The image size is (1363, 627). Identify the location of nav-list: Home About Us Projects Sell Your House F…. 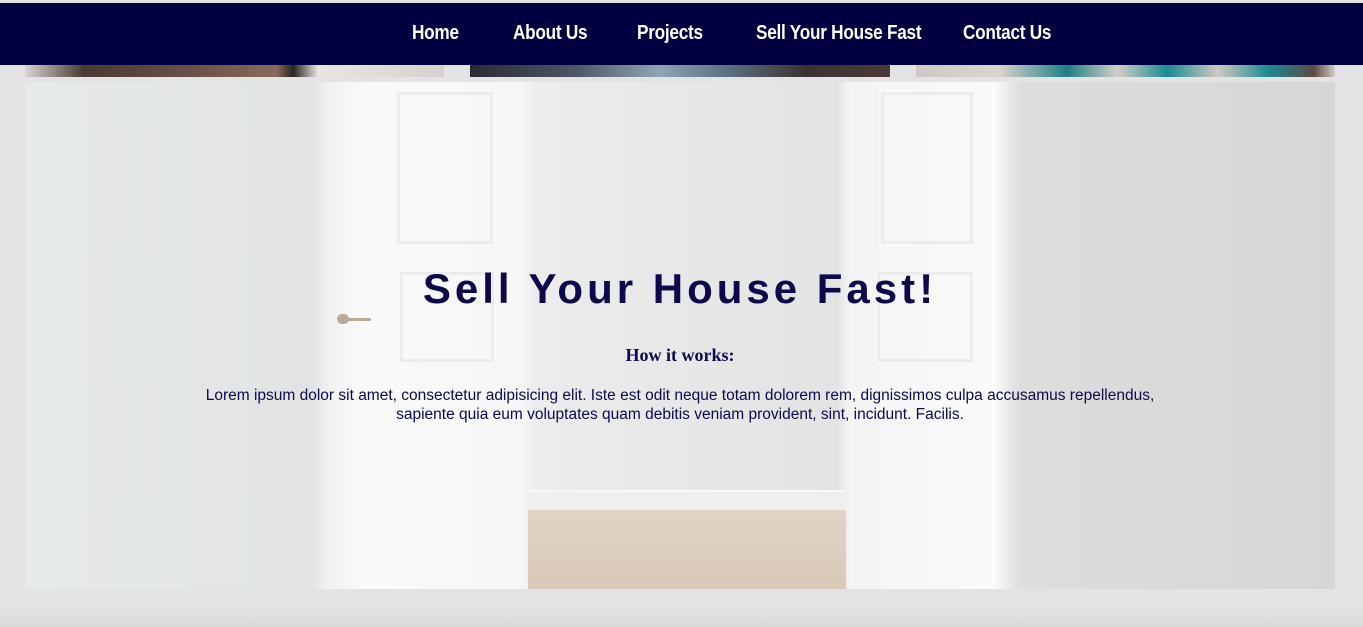
(681, 34).